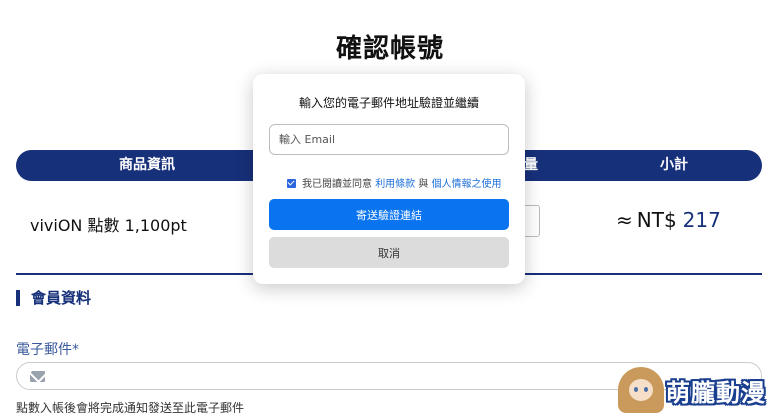  Describe the element at coordinates (337, 184) in the screenshot. I see `agree-prefix: 我已閱讀並同意` at that location.